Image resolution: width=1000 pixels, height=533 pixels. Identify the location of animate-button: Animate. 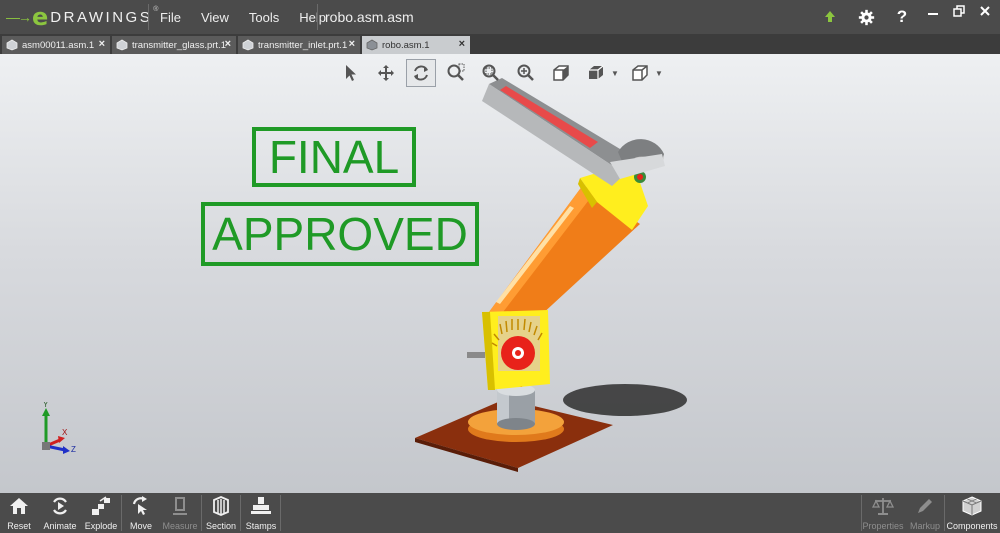
(60, 513).